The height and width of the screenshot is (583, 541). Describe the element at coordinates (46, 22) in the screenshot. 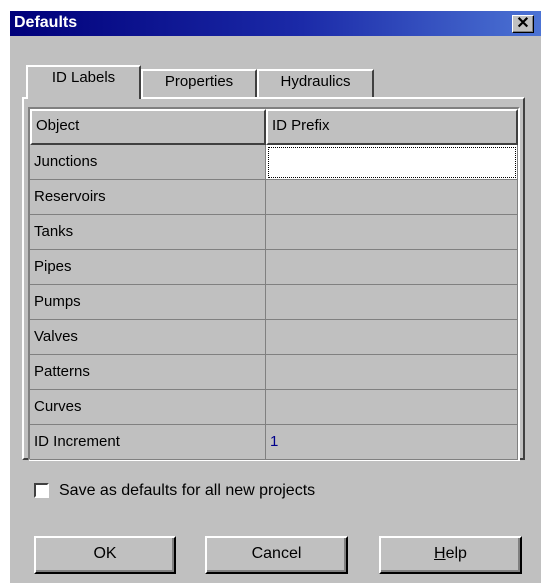

I see `dialog-title: Defaults` at that location.